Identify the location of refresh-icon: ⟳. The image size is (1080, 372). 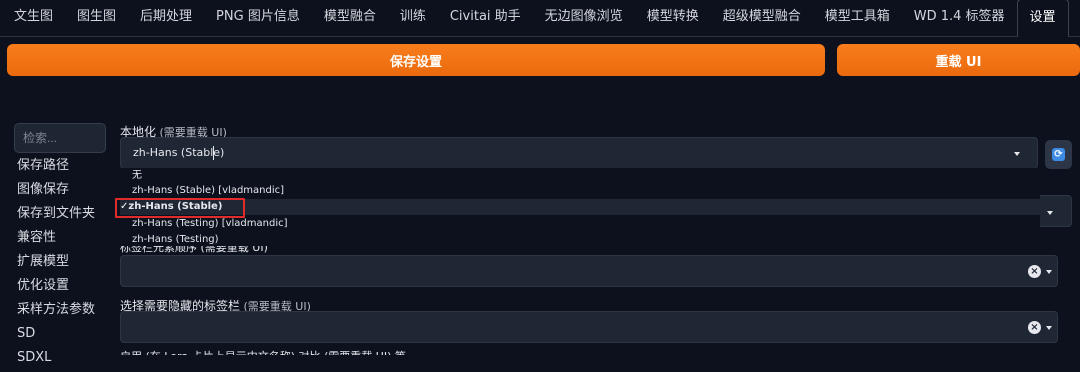
(1058, 154).